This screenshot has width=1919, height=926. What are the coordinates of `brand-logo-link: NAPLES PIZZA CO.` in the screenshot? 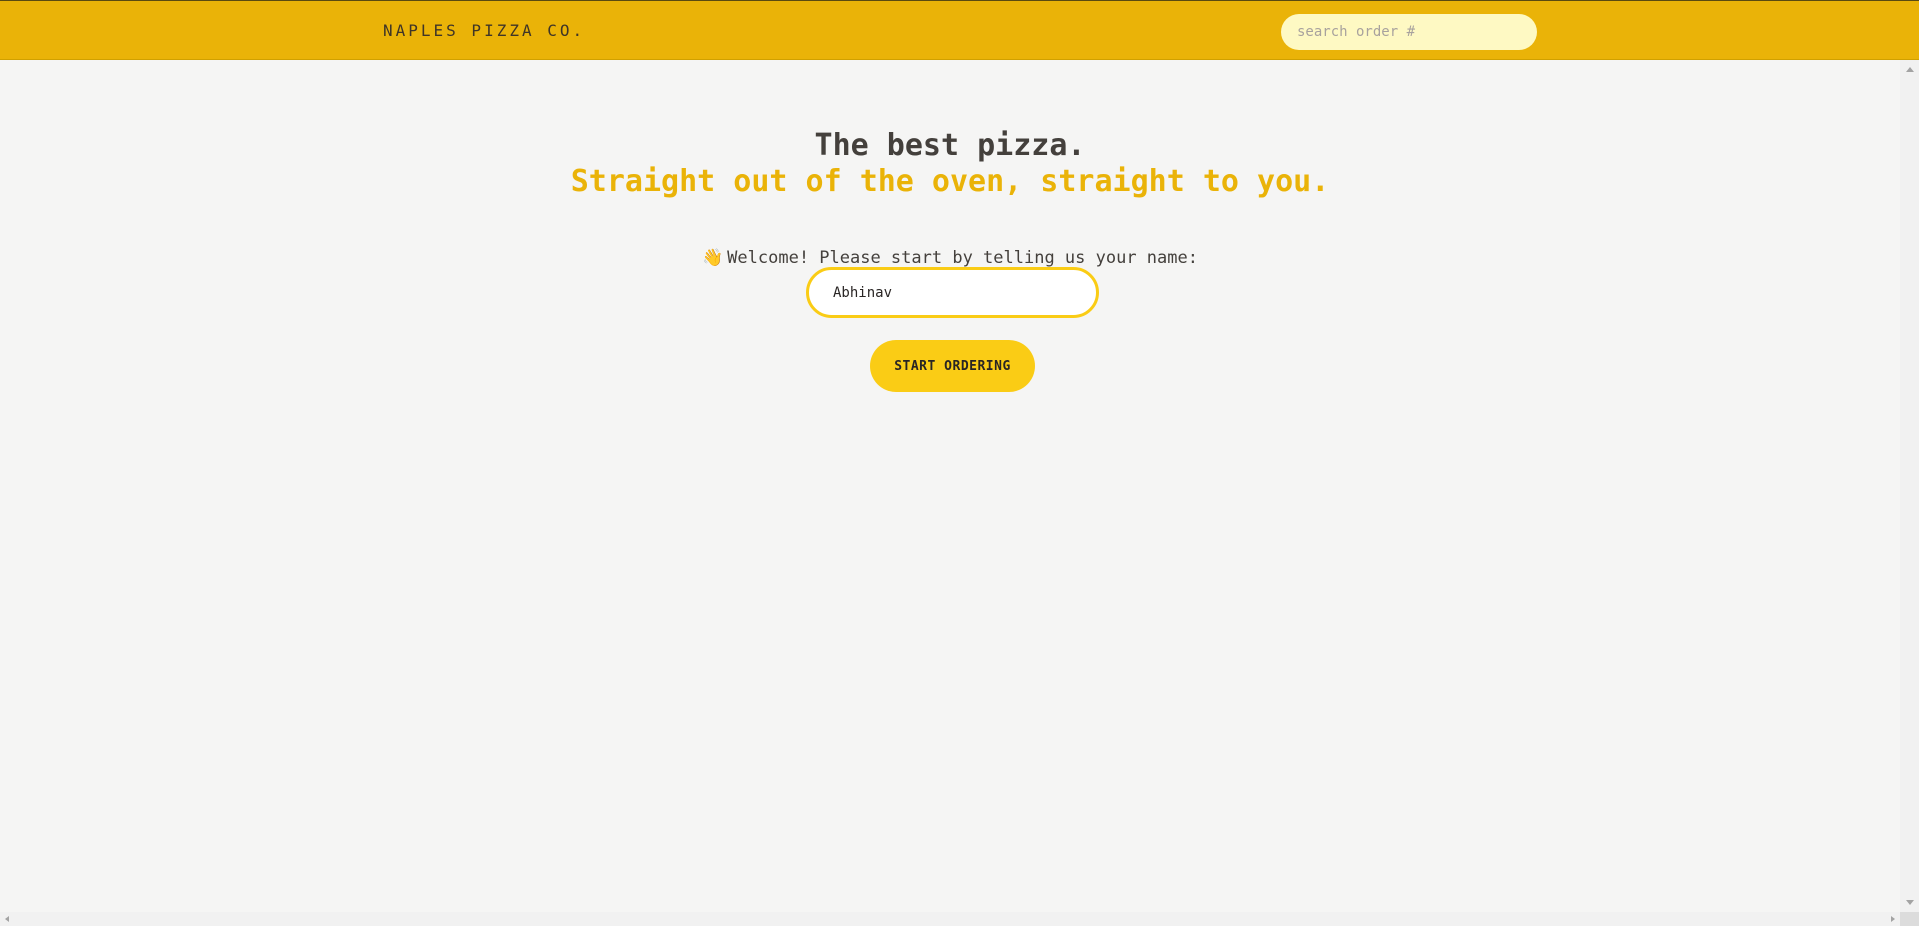 It's located at (484, 31).